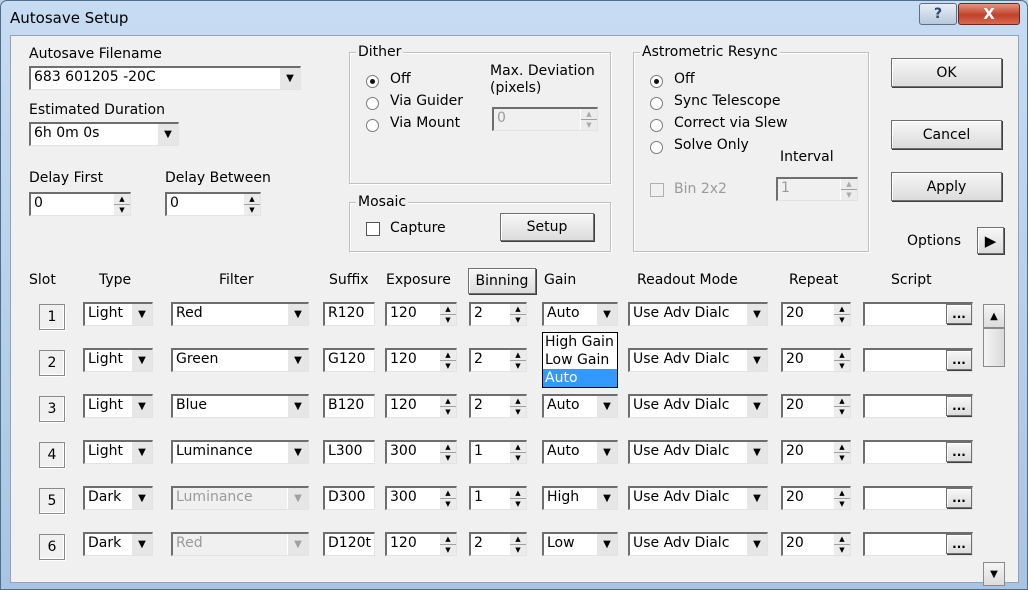 The height and width of the screenshot is (590, 1028). Describe the element at coordinates (213, 204) in the screenshot. I see `delay-between-input: 0 ▲ ▼` at that location.